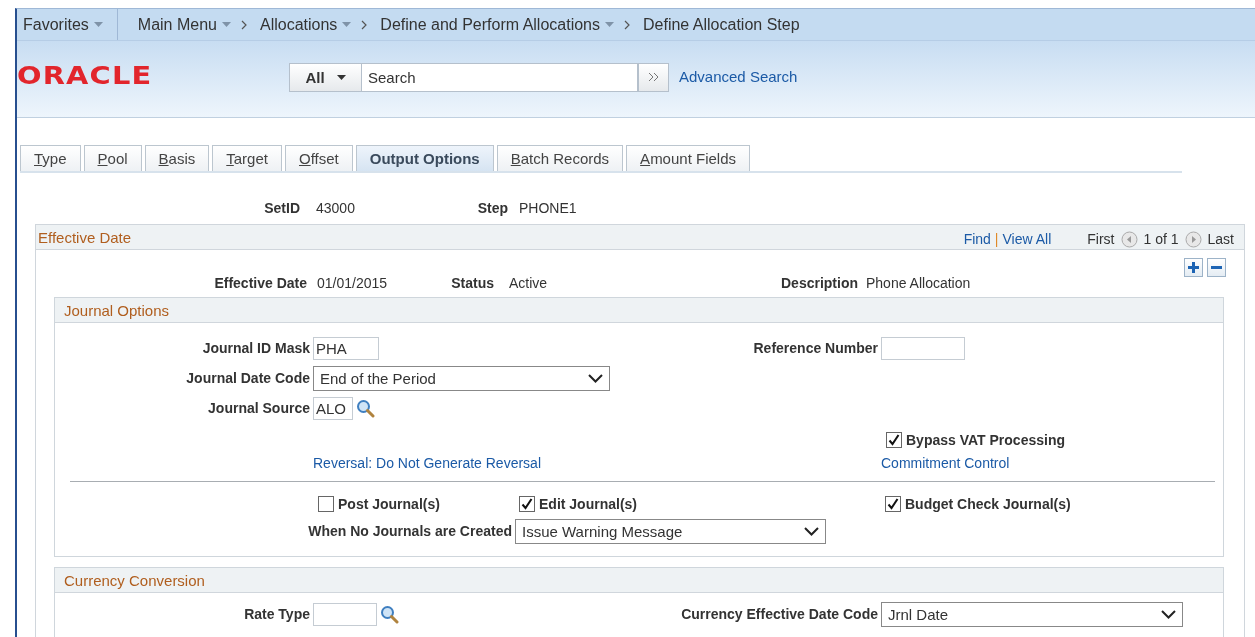 The image size is (1255, 637). I want to click on pager-position: 1 of 1, so click(1161, 239).